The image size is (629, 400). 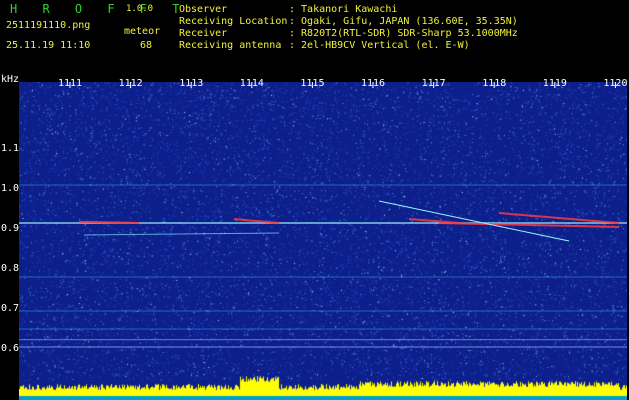 I want to click on event-count: 68, so click(x=146, y=45).